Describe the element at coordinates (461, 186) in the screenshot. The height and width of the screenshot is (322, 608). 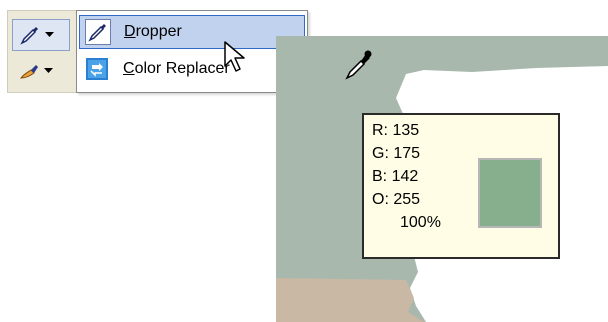
I see `color-info-tooltip: R: 135 G: 175 B: 142 O: 255 100%` at that location.